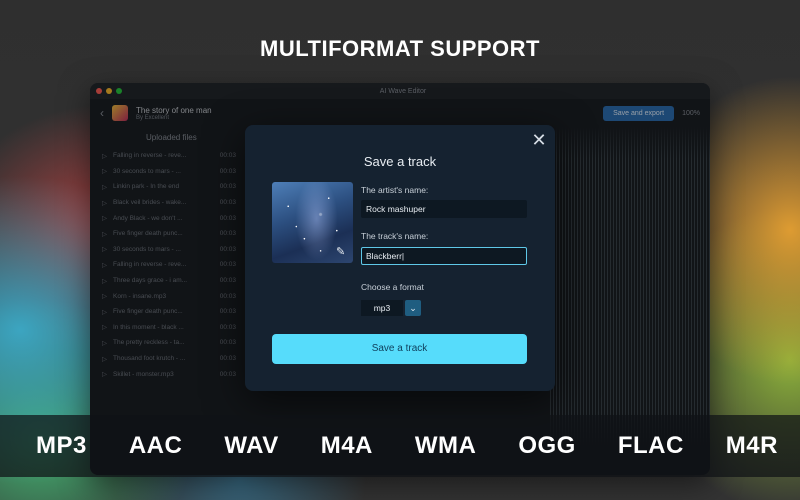  Describe the element at coordinates (382, 308) in the screenshot. I see `format-select-value: mp3` at that location.